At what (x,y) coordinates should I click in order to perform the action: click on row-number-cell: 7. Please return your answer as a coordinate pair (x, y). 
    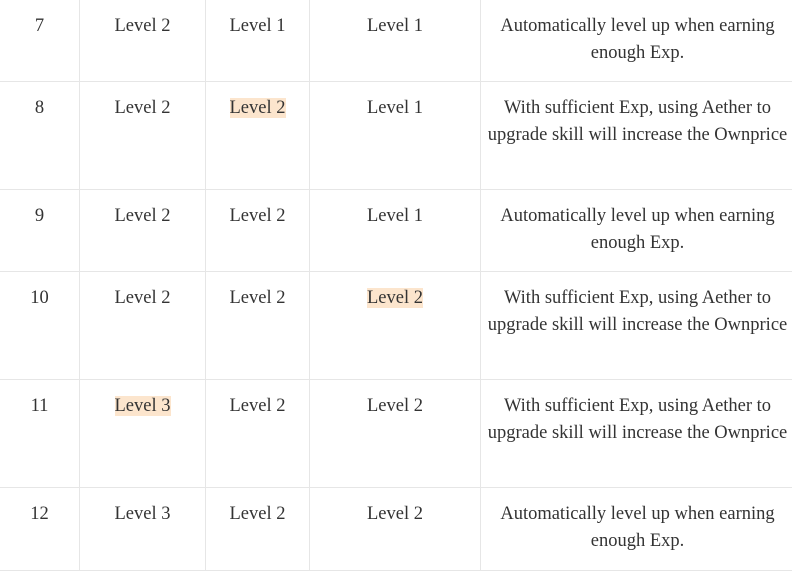
    Looking at the image, I should click on (40, 41).